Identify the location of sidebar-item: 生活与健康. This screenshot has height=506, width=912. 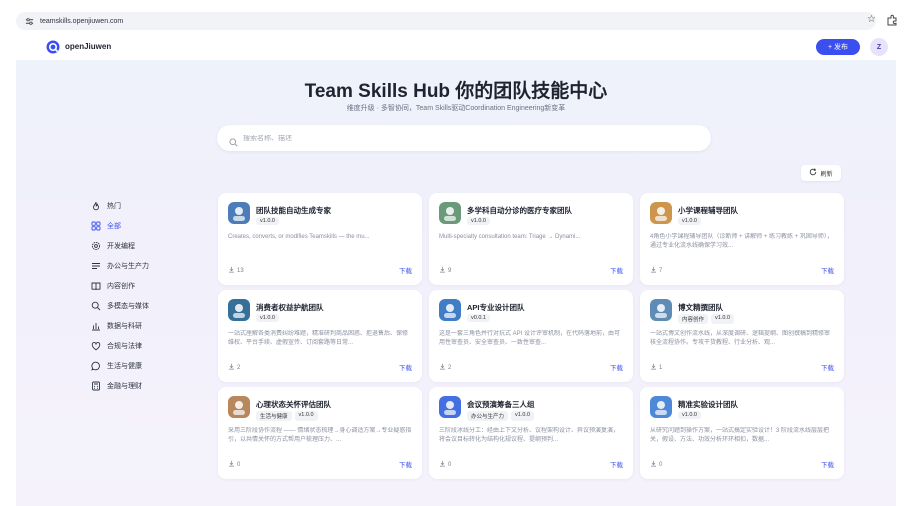
(140, 366).